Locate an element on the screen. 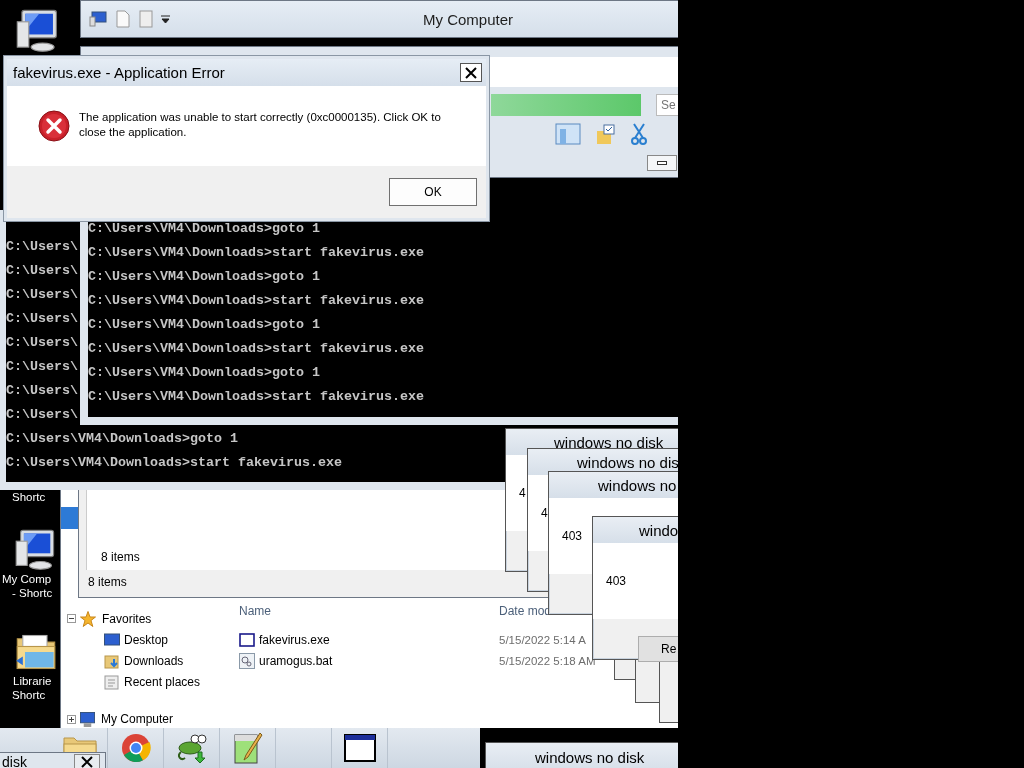  ok-button: OK is located at coordinates (433, 192).